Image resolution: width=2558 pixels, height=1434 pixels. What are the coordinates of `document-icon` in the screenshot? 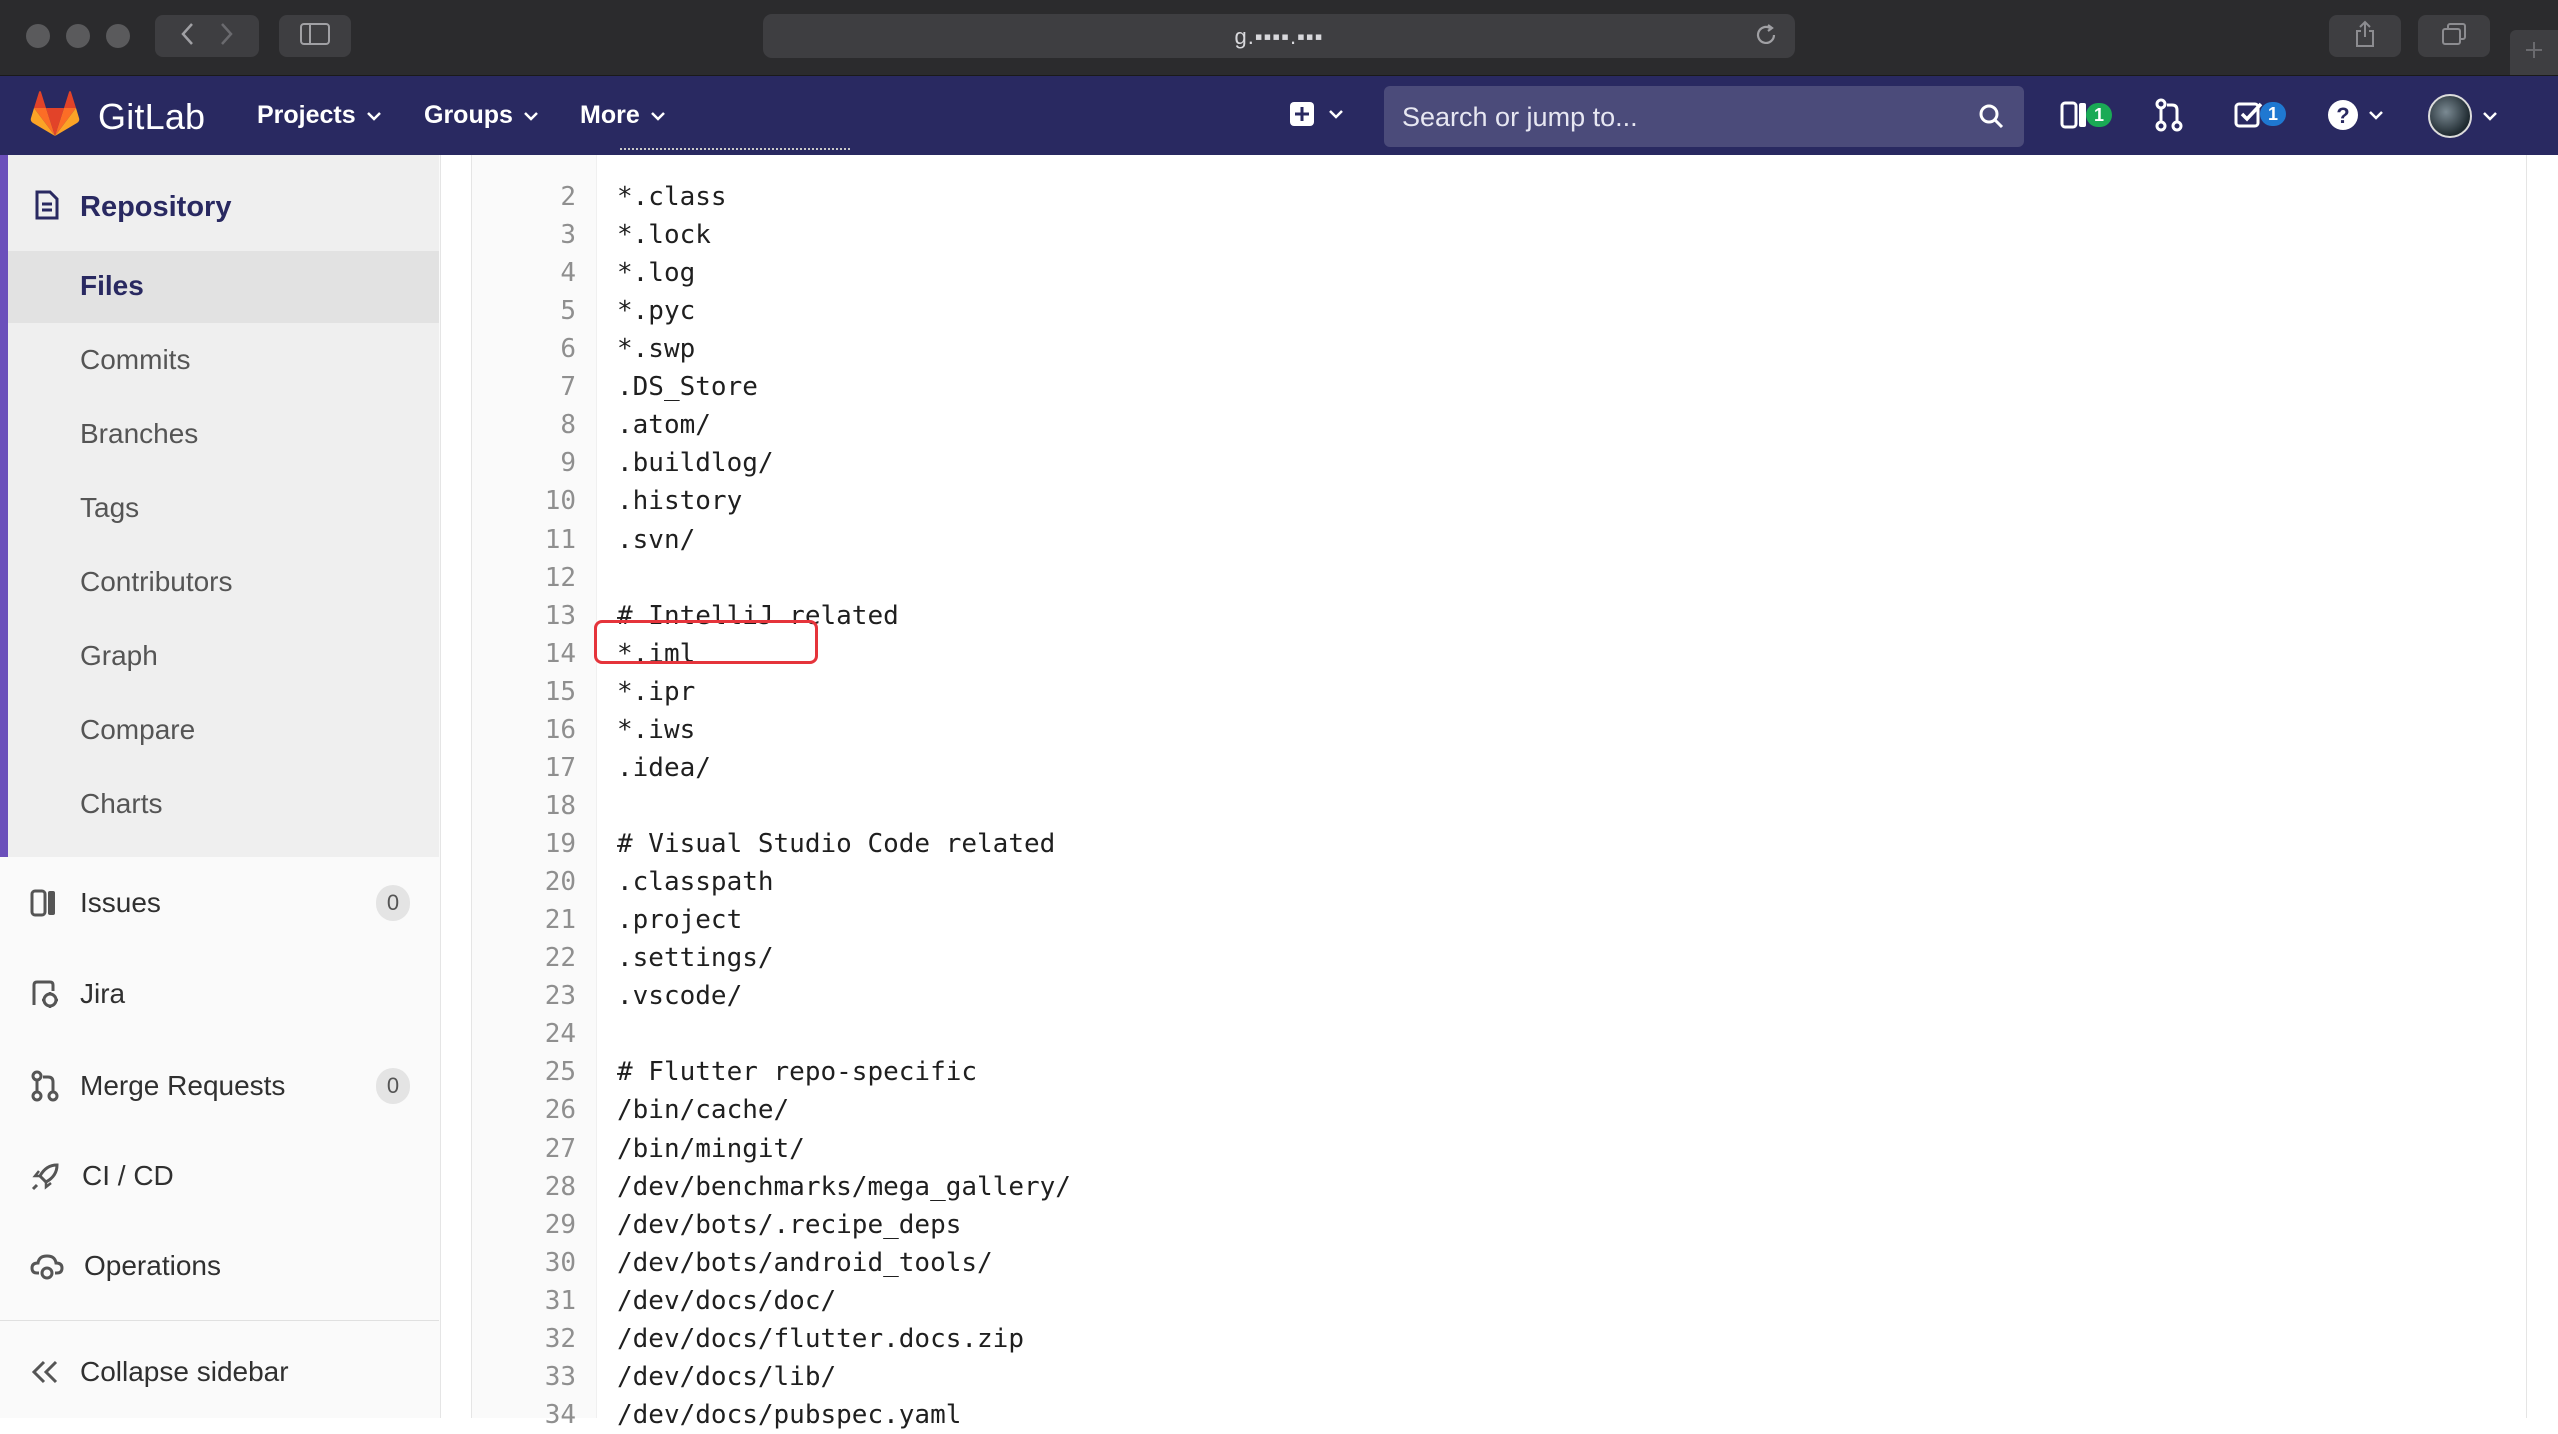 It's located at (47, 207).